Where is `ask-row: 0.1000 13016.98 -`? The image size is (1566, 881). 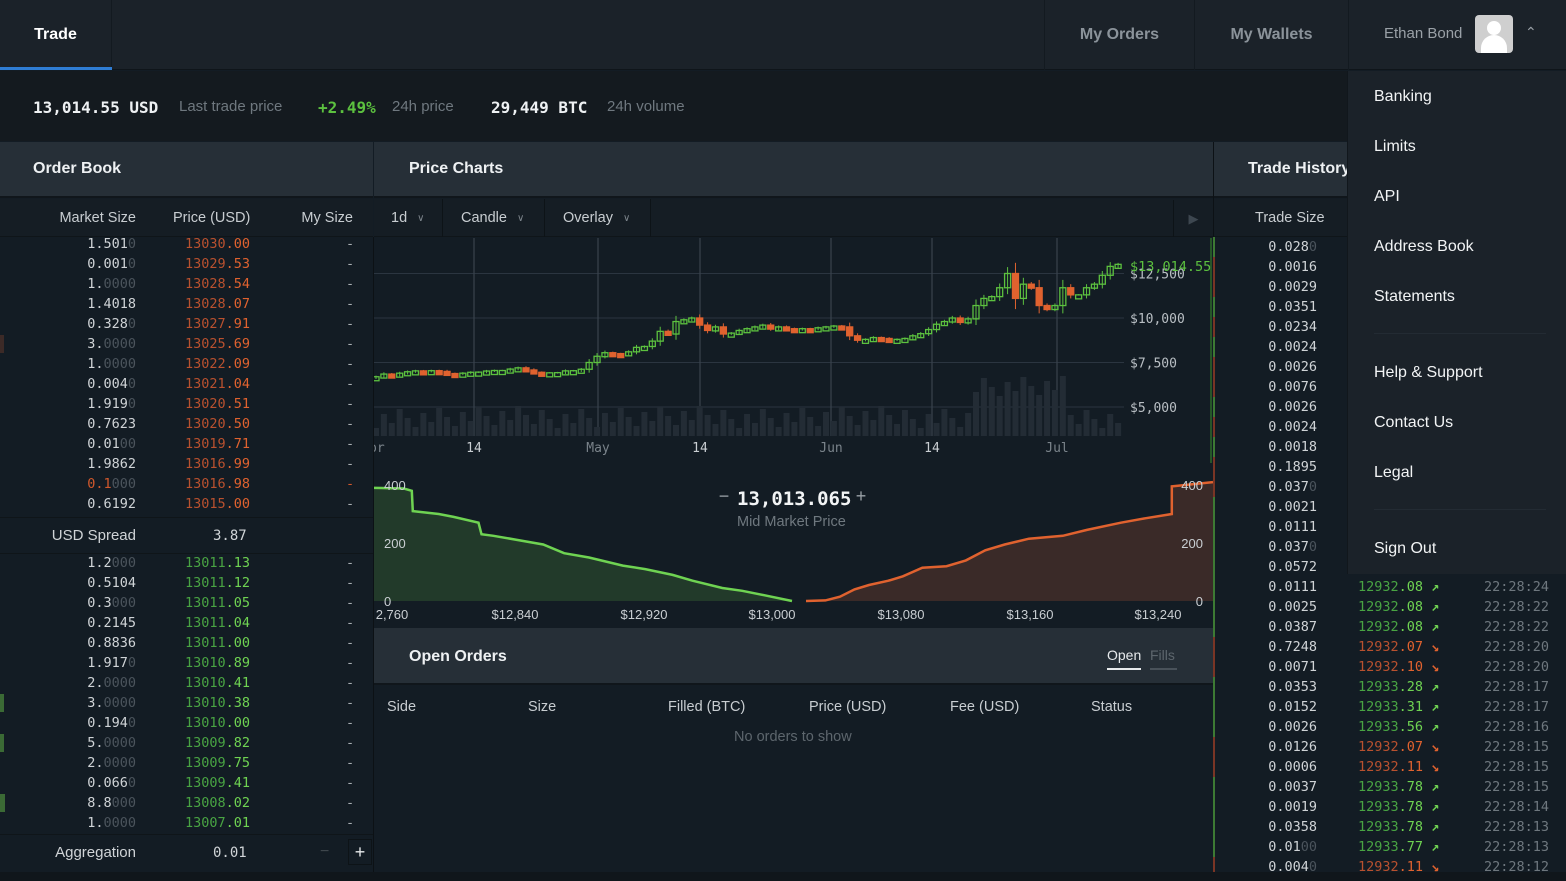 ask-row: 0.1000 13016.98 - is located at coordinates (186, 484).